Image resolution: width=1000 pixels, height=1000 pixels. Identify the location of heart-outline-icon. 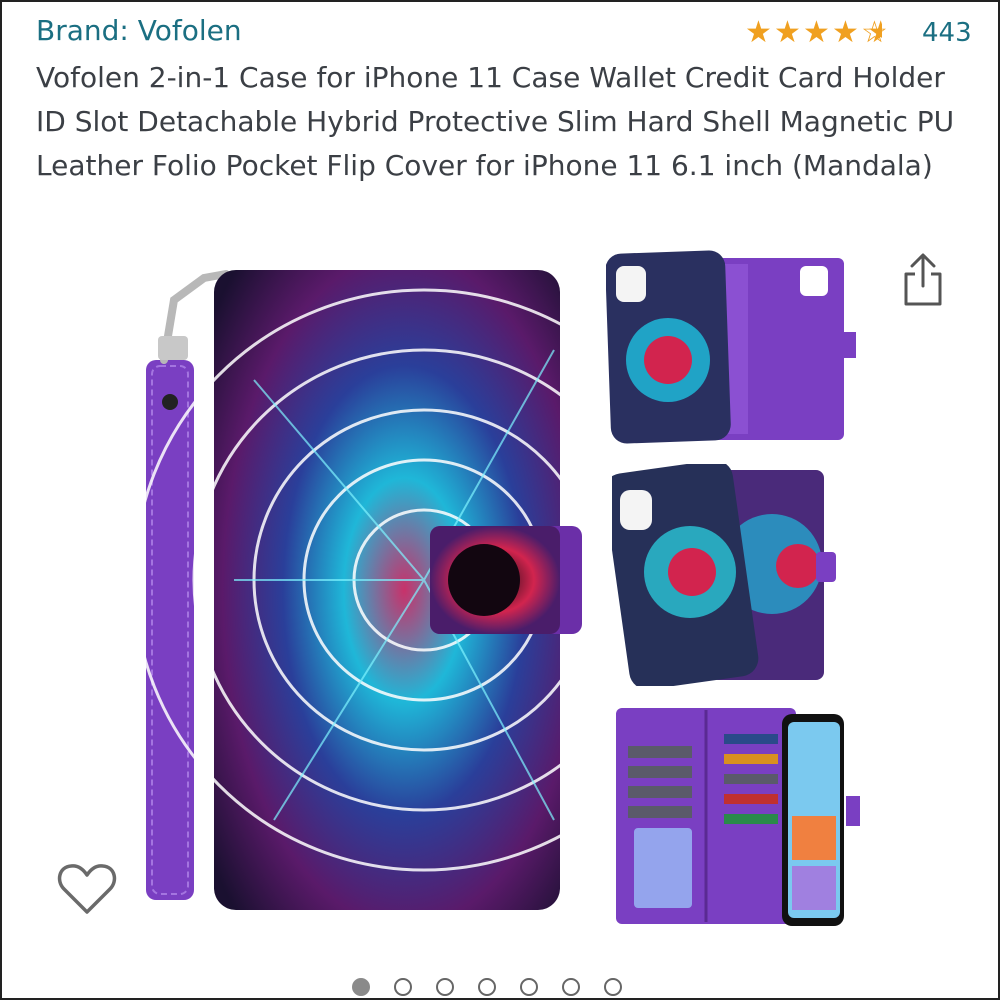
(87, 889).